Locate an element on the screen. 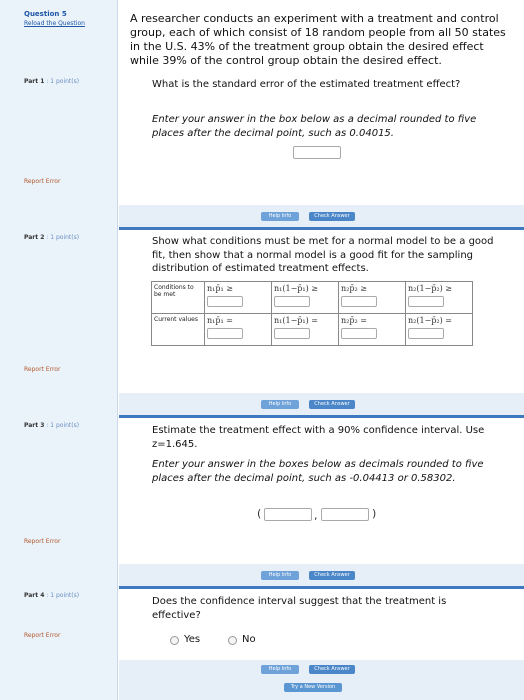 The image size is (524, 700). condition-cell-3: n₂p̄₂ ≥ is located at coordinates (372, 297).